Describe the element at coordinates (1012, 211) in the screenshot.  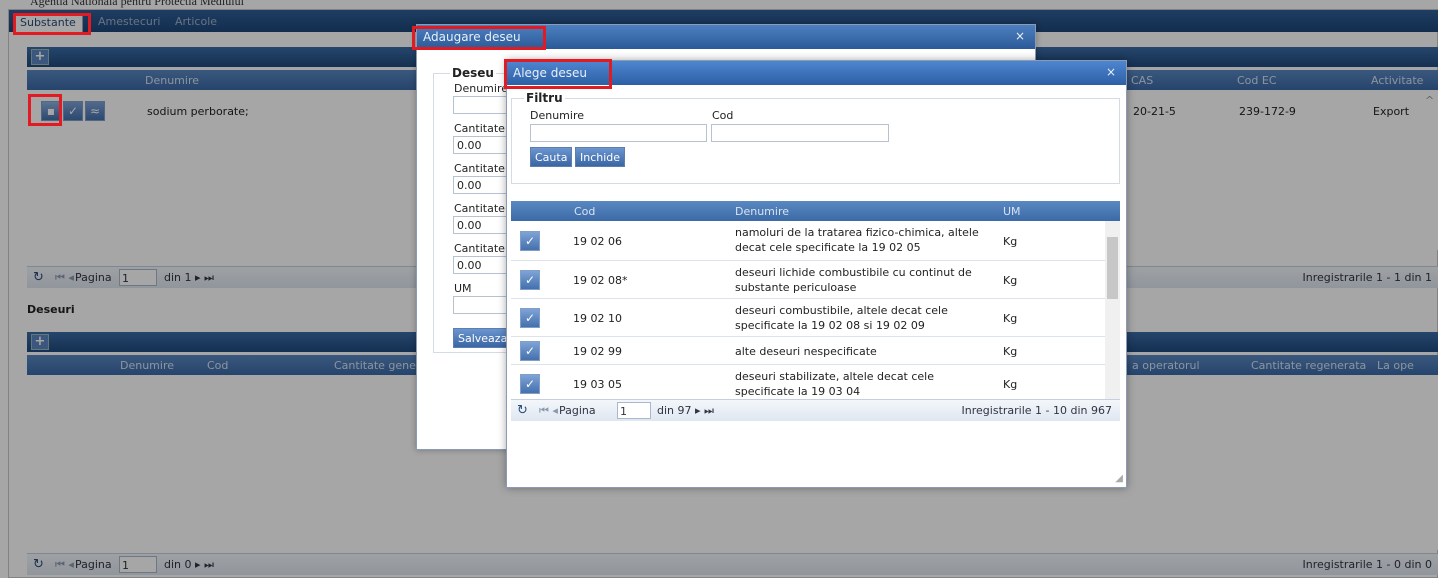
I see `col-um: UM` at that location.